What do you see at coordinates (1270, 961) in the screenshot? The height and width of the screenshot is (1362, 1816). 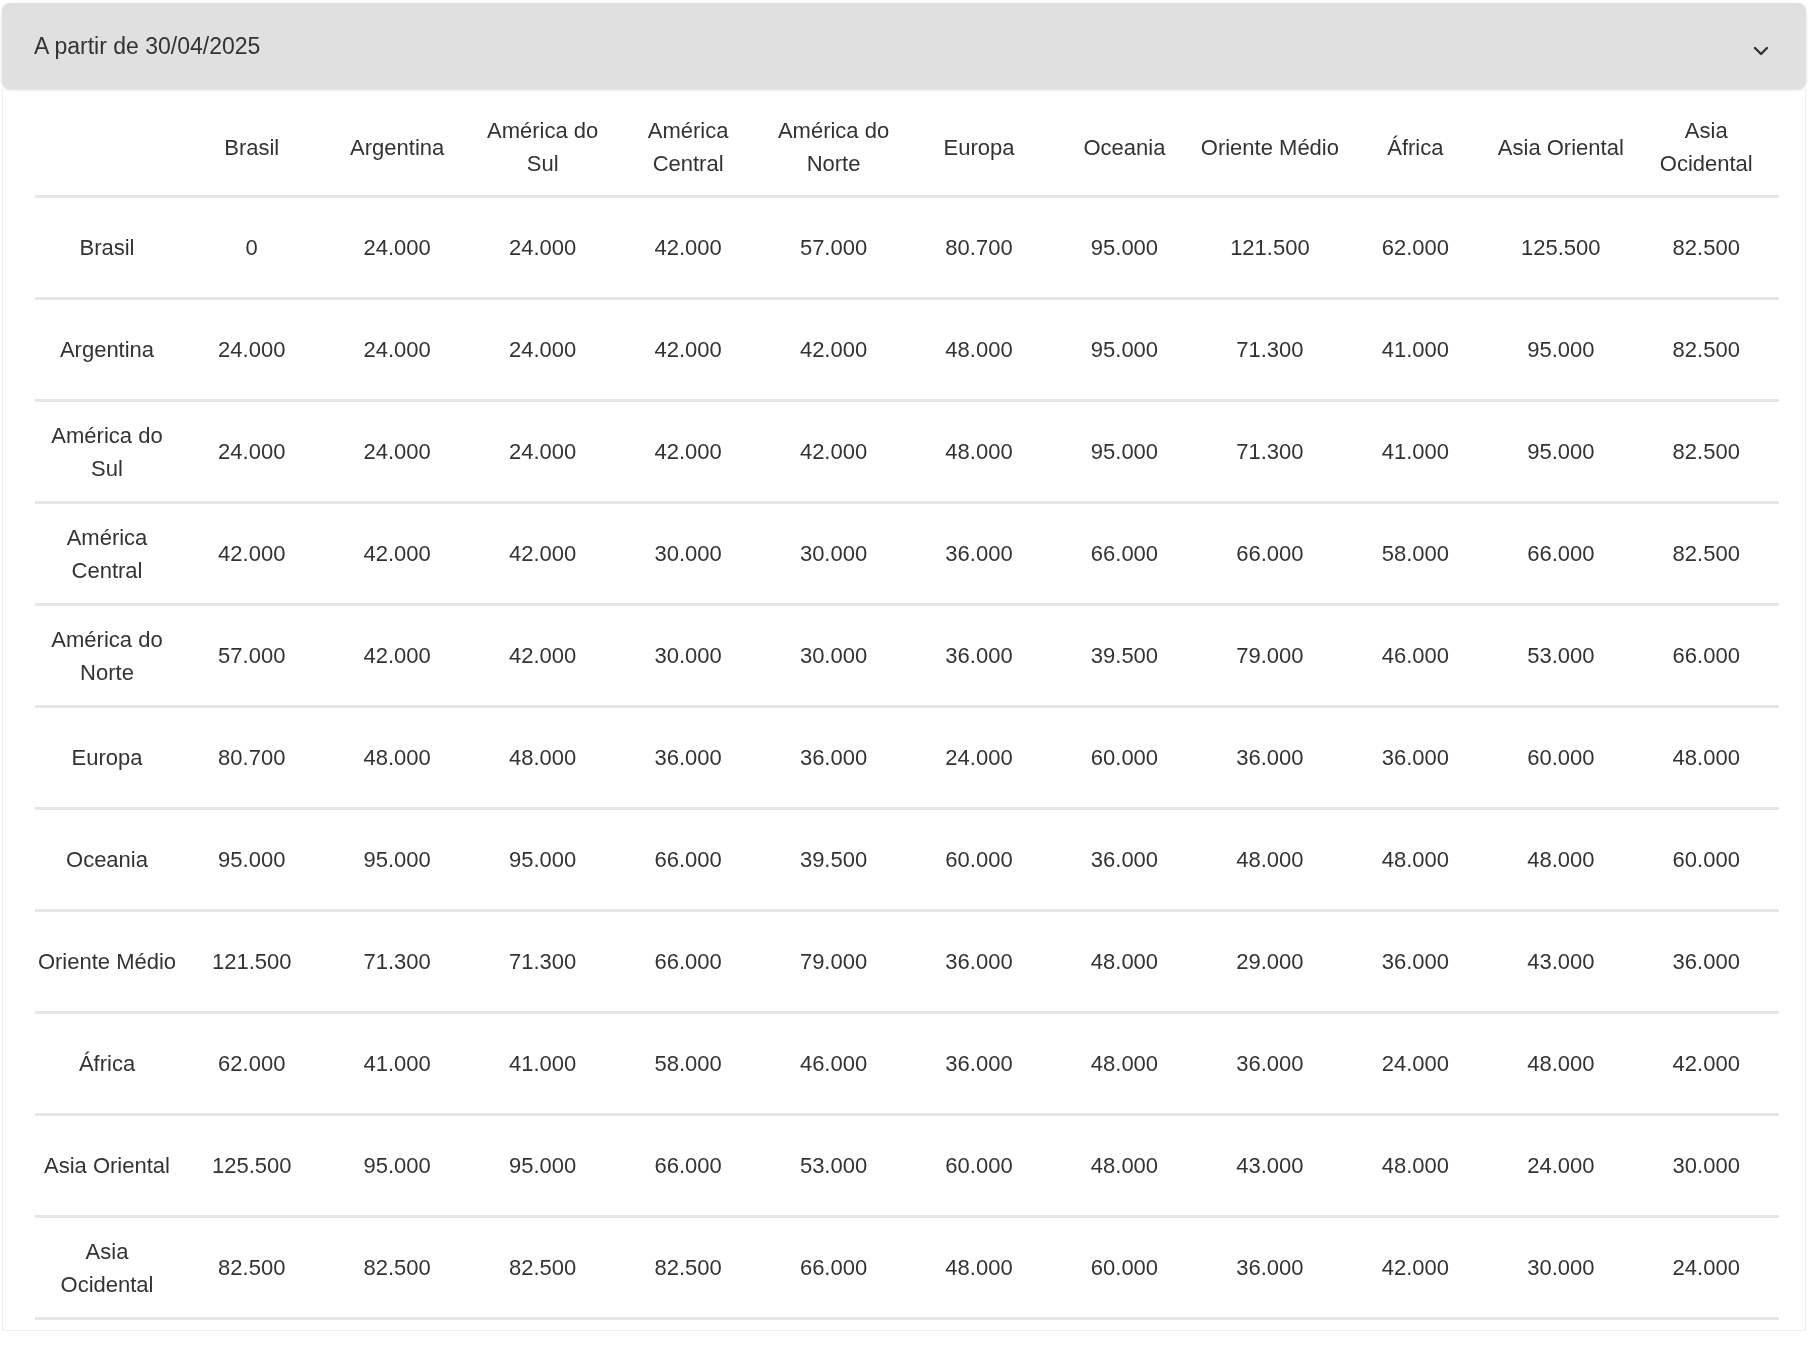 I see `table-cell: 29.000` at bounding box center [1270, 961].